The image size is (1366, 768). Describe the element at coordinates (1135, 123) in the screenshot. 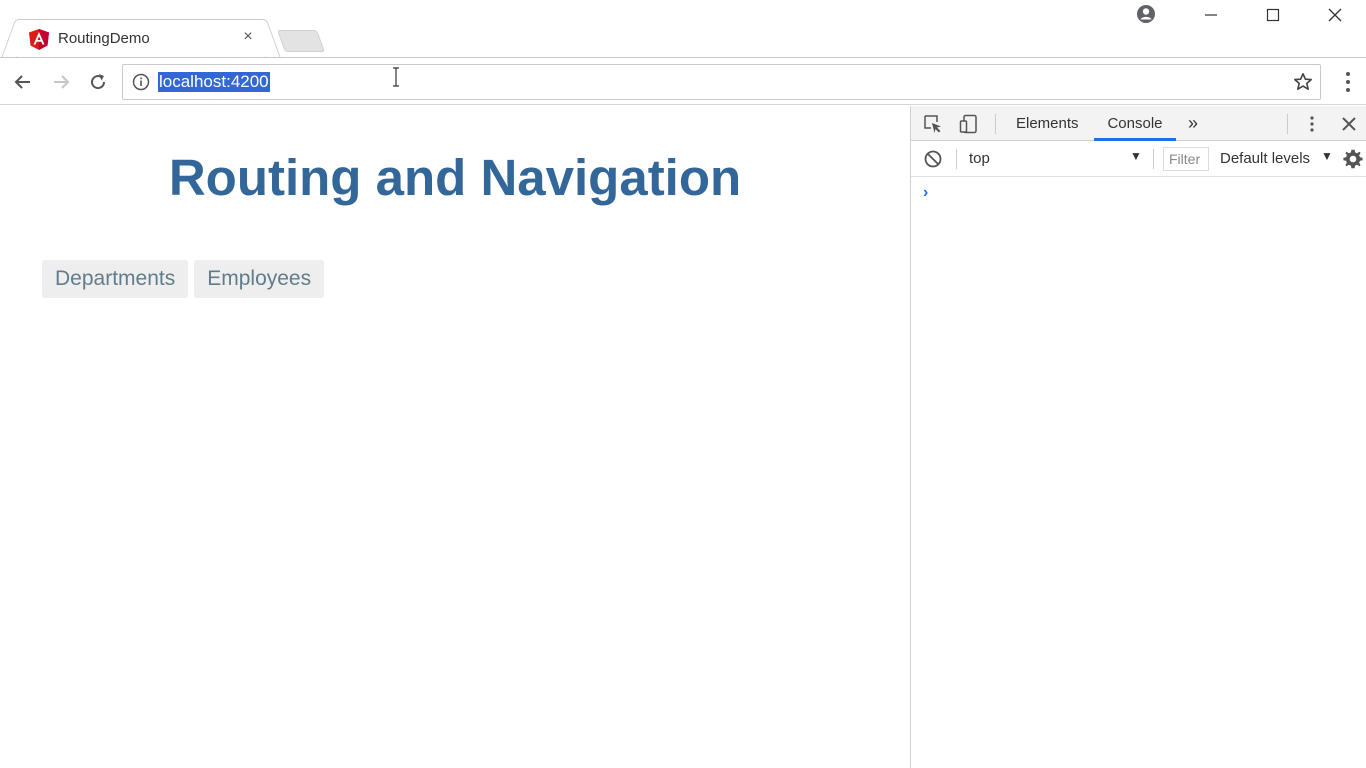

I see `tab-console: Console` at that location.